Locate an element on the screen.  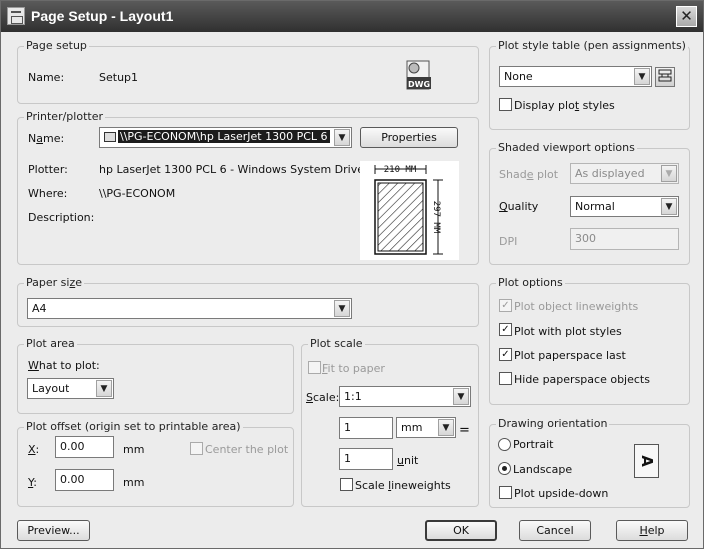
center-plot-label: Center the plot is located at coordinates (247, 449).